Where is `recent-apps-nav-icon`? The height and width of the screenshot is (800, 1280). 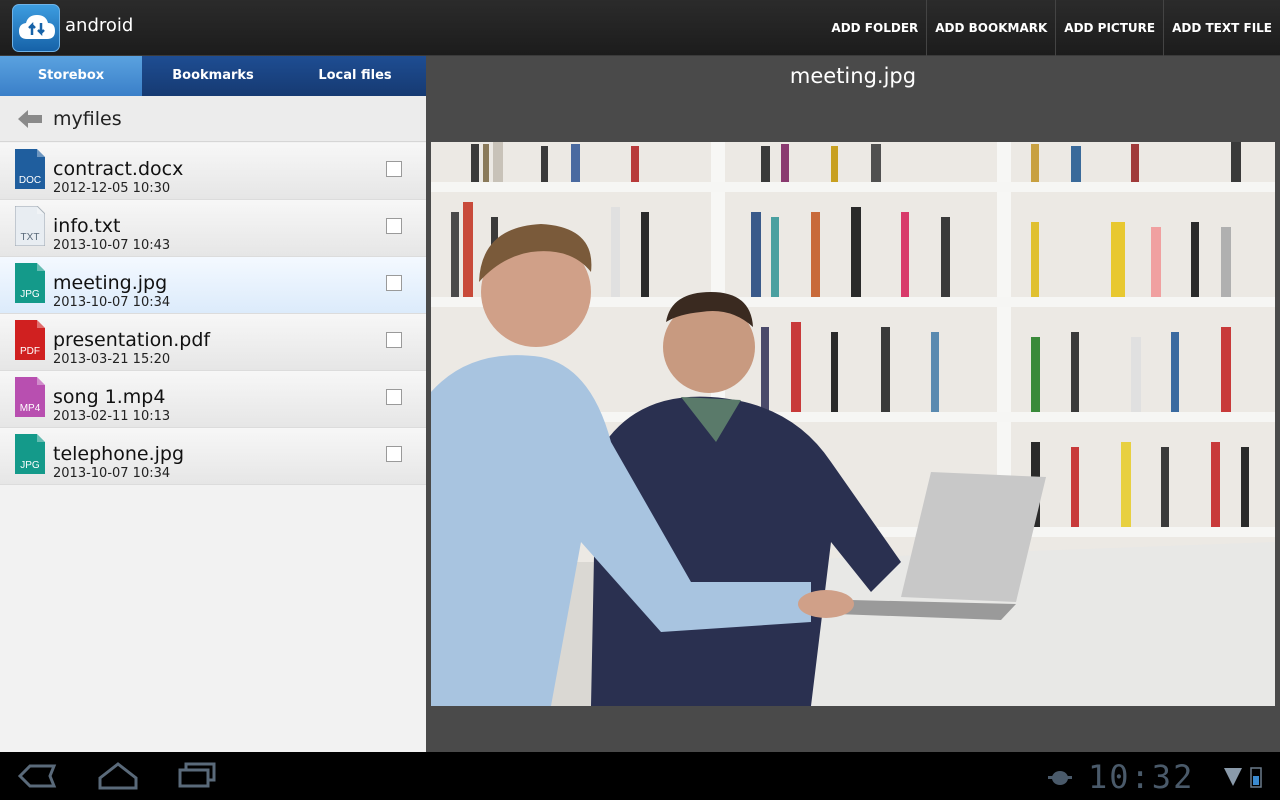 recent-apps-nav-icon is located at coordinates (197, 776).